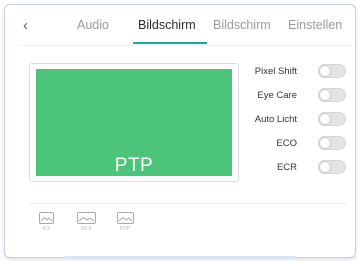 The image size is (358, 261). Describe the element at coordinates (25, 25) in the screenshot. I see `chevron-left-icon: ‹` at that location.